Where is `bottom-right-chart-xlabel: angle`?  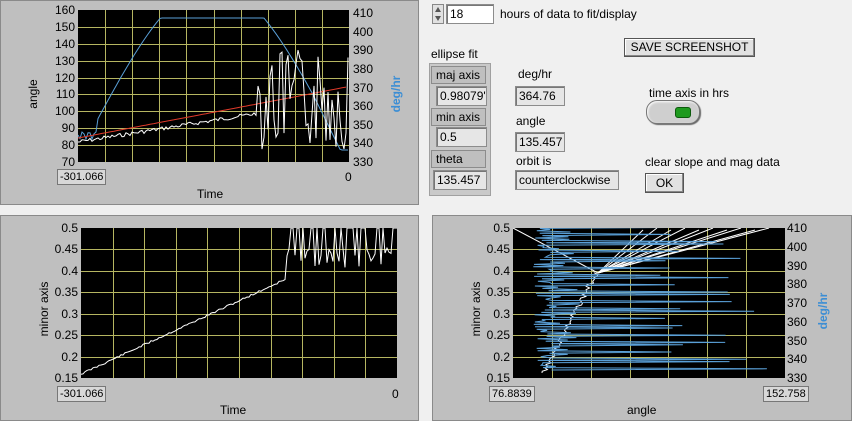
bottom-right-chart-xlabel: angle is located at coordinates (642, 410).